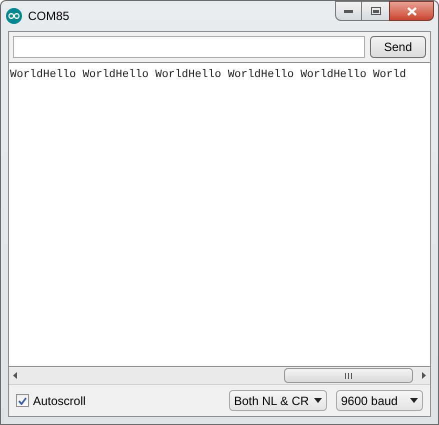 The image size is (439, 425). Describe the element at coordinates (278, 400) in the screenshot. I see `dropdown: Both NL & CR` at that location.